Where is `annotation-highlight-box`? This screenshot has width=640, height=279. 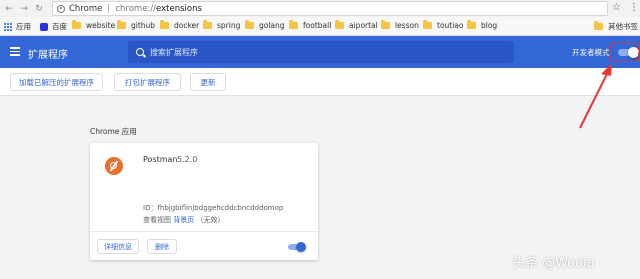
annotation-highlight-box is located at coordinates (624, 52).